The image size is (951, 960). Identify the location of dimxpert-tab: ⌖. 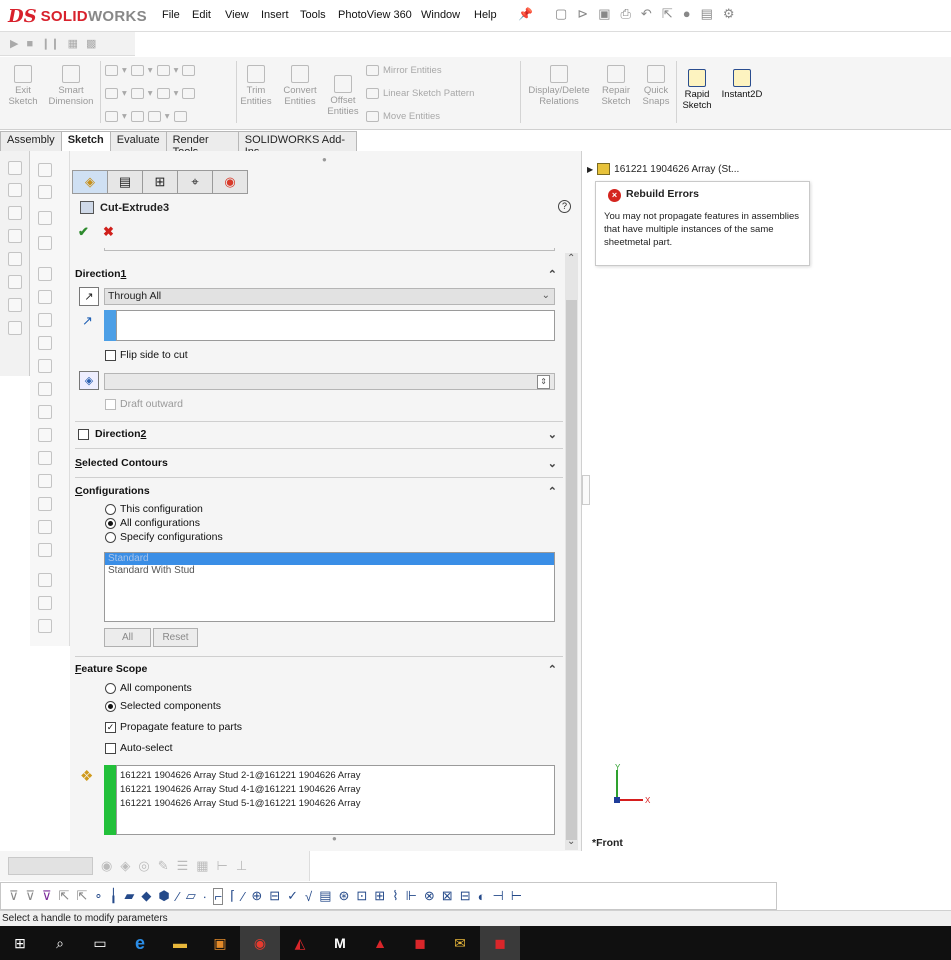
(195, 182).